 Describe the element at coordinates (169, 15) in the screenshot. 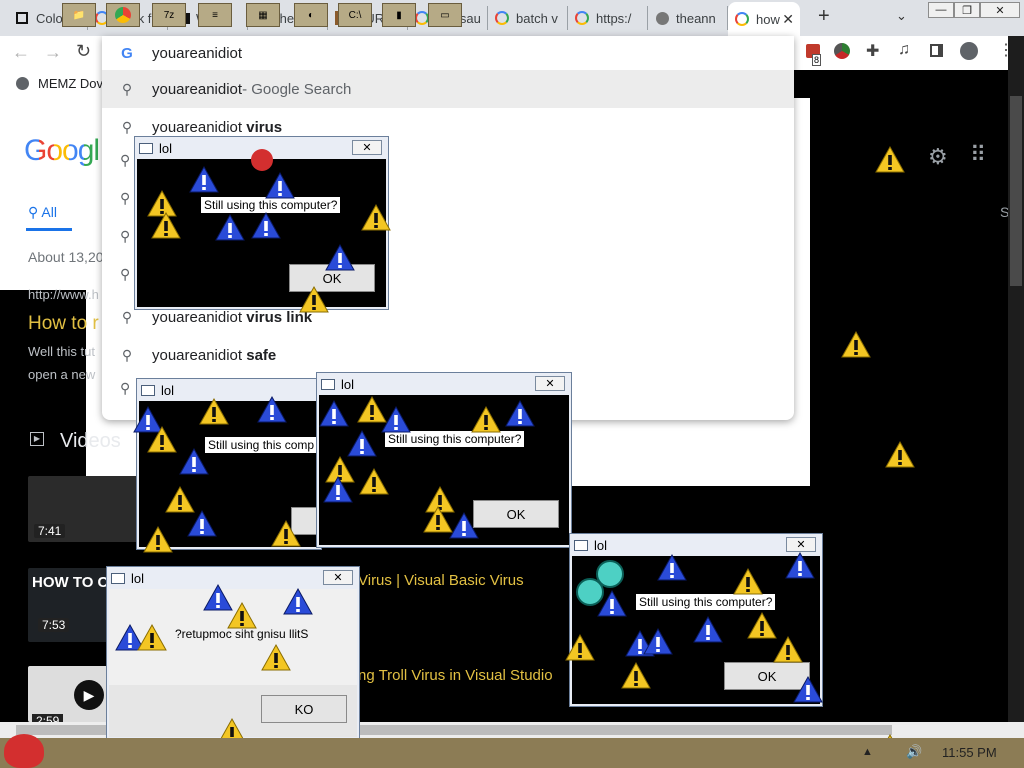

I see `7zip-icon: 7z` at that location.